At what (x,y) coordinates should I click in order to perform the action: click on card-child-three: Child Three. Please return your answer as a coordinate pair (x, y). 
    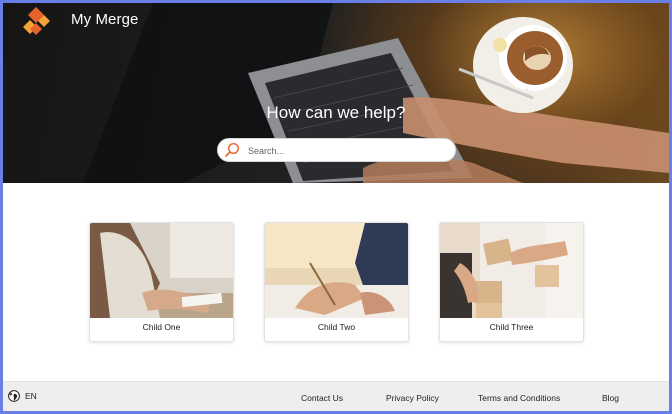
    Looking at the image, I should click on (511, 282).